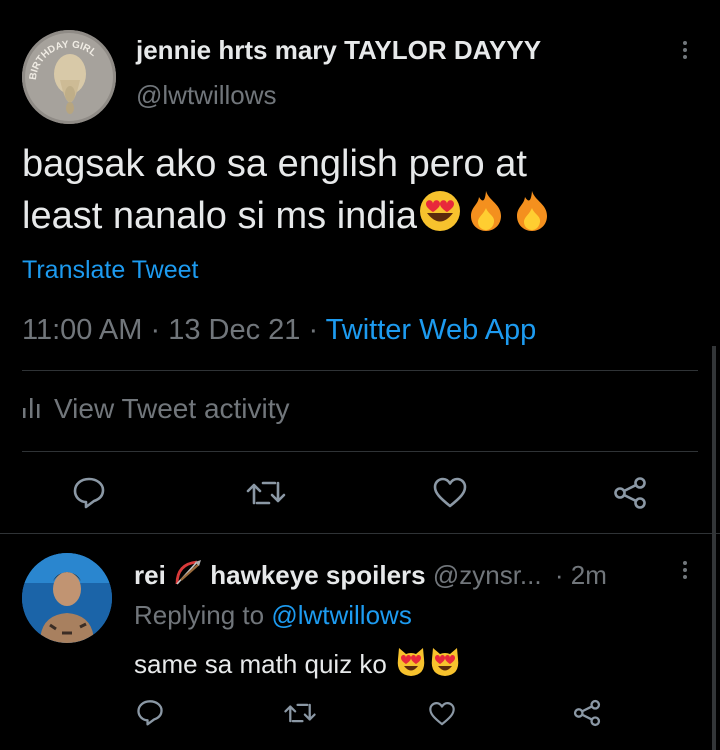 Image resolution: width=720 pixels, height=750 pixels. I want to click on reply-reply-icon, so click(150, 712).